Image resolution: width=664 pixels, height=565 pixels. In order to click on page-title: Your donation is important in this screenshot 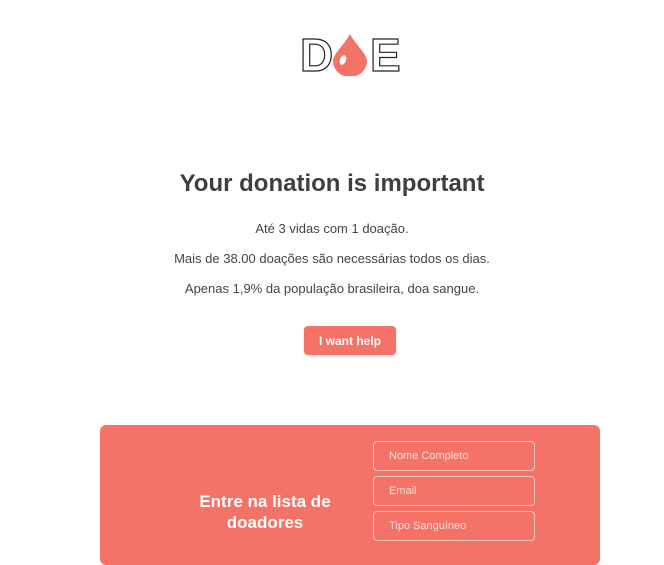, I will do `click(332, 183)`.